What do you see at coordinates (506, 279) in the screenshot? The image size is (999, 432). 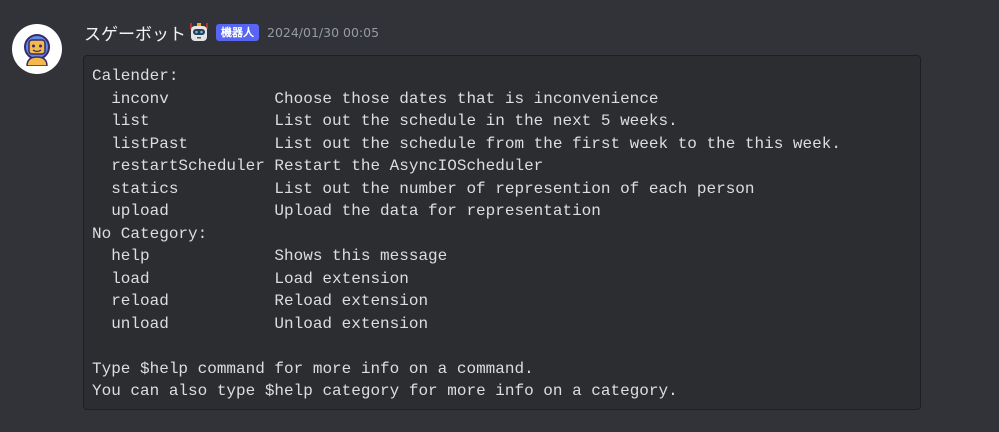 I see `command-row: load Load extension` at bounding box center [506, 279].